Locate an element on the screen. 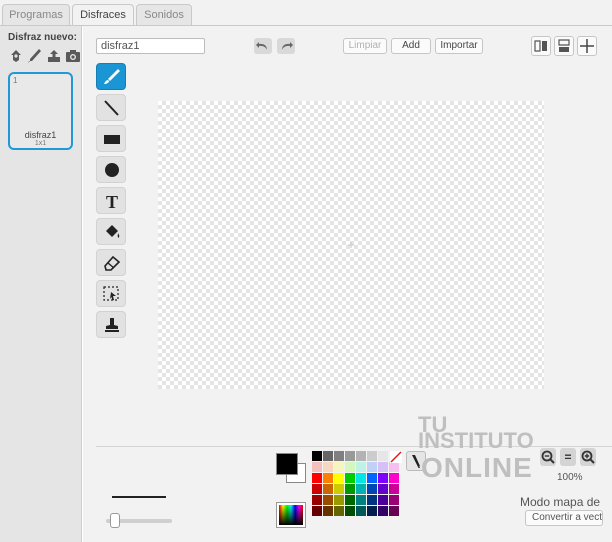 The height and width of the screenshot is (542, 612). ellipse-icon is located at coordinates (112, 170).